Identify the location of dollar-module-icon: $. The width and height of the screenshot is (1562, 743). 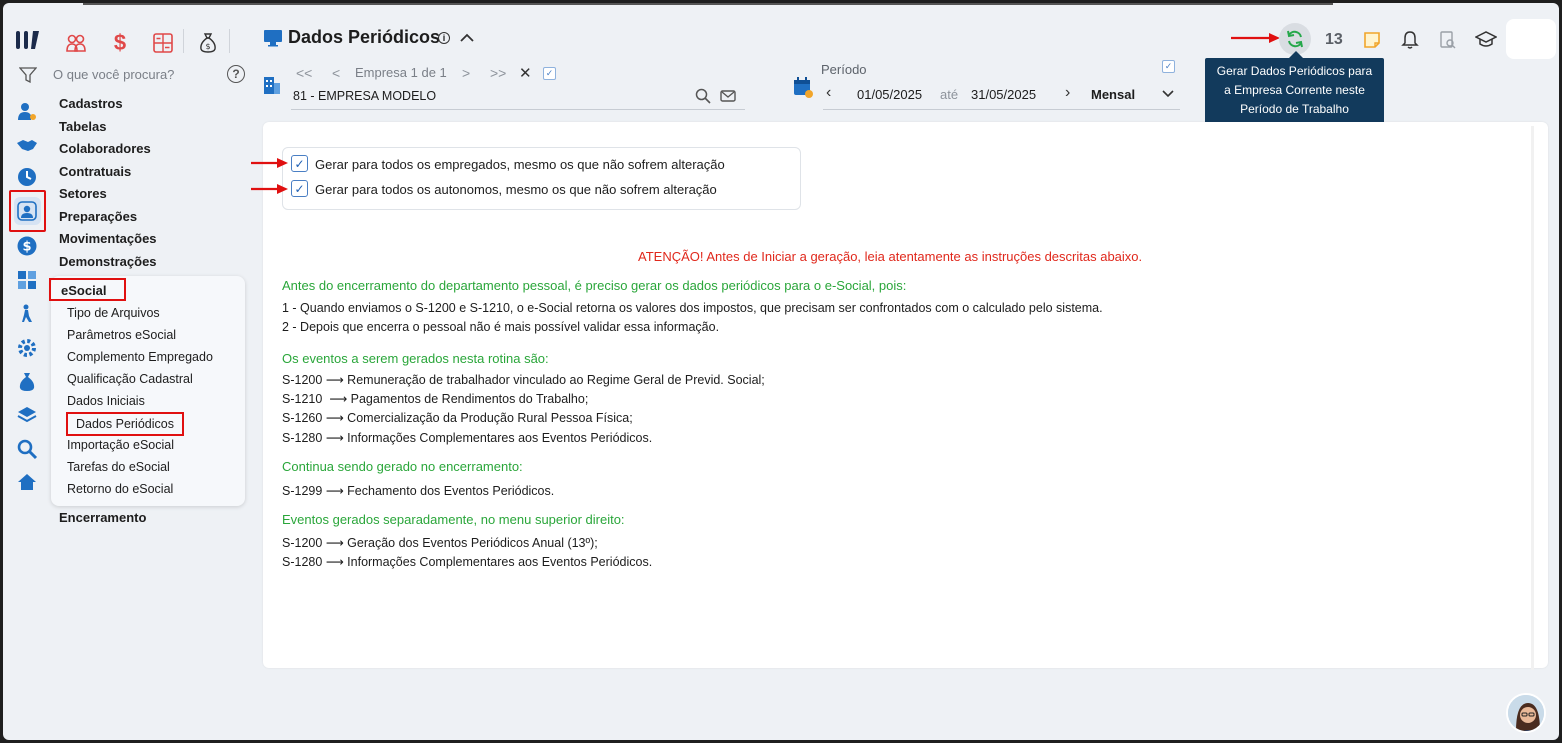
(120, 43).